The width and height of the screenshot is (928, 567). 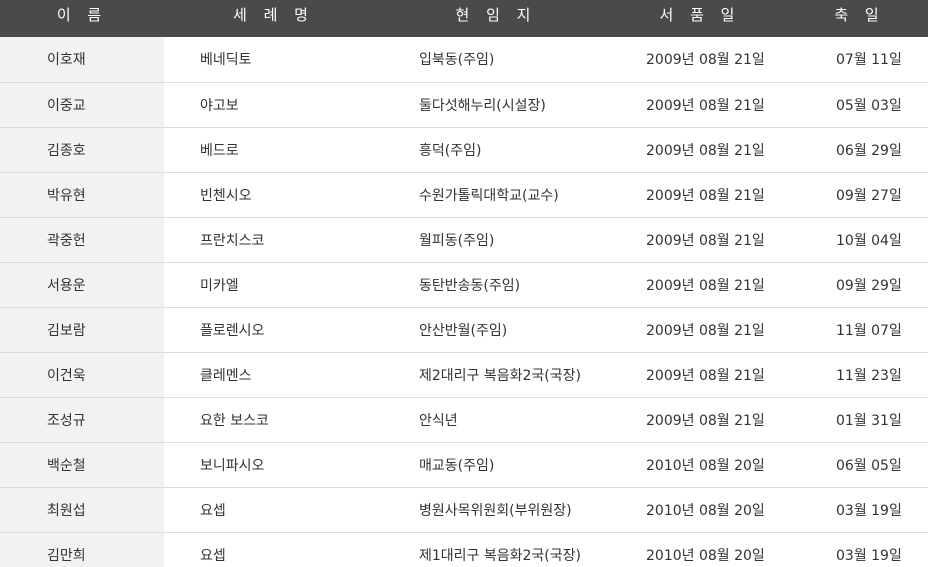 I want to click on cell-baptismal-name: 요한 보스코, so click(x=273, y=420).